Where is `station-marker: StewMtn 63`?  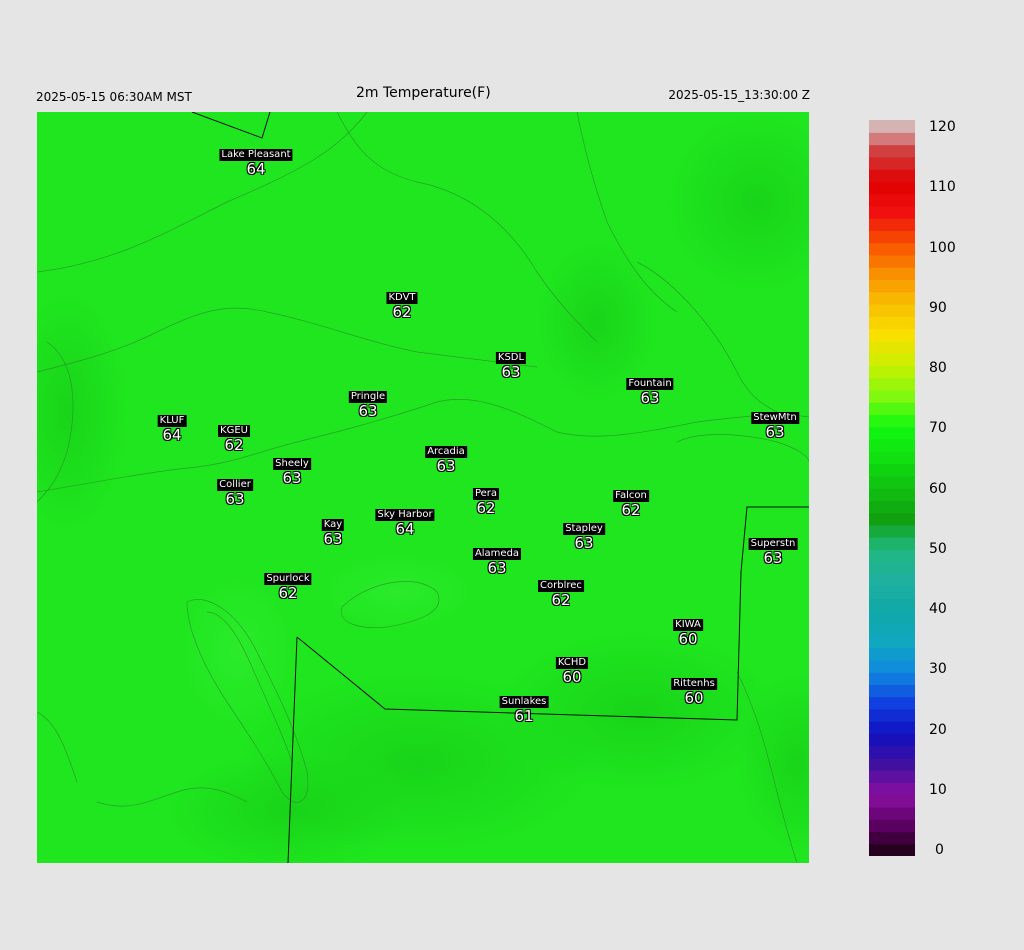 station-marker: StewMtn 63 is located at coordinates (775, 423).